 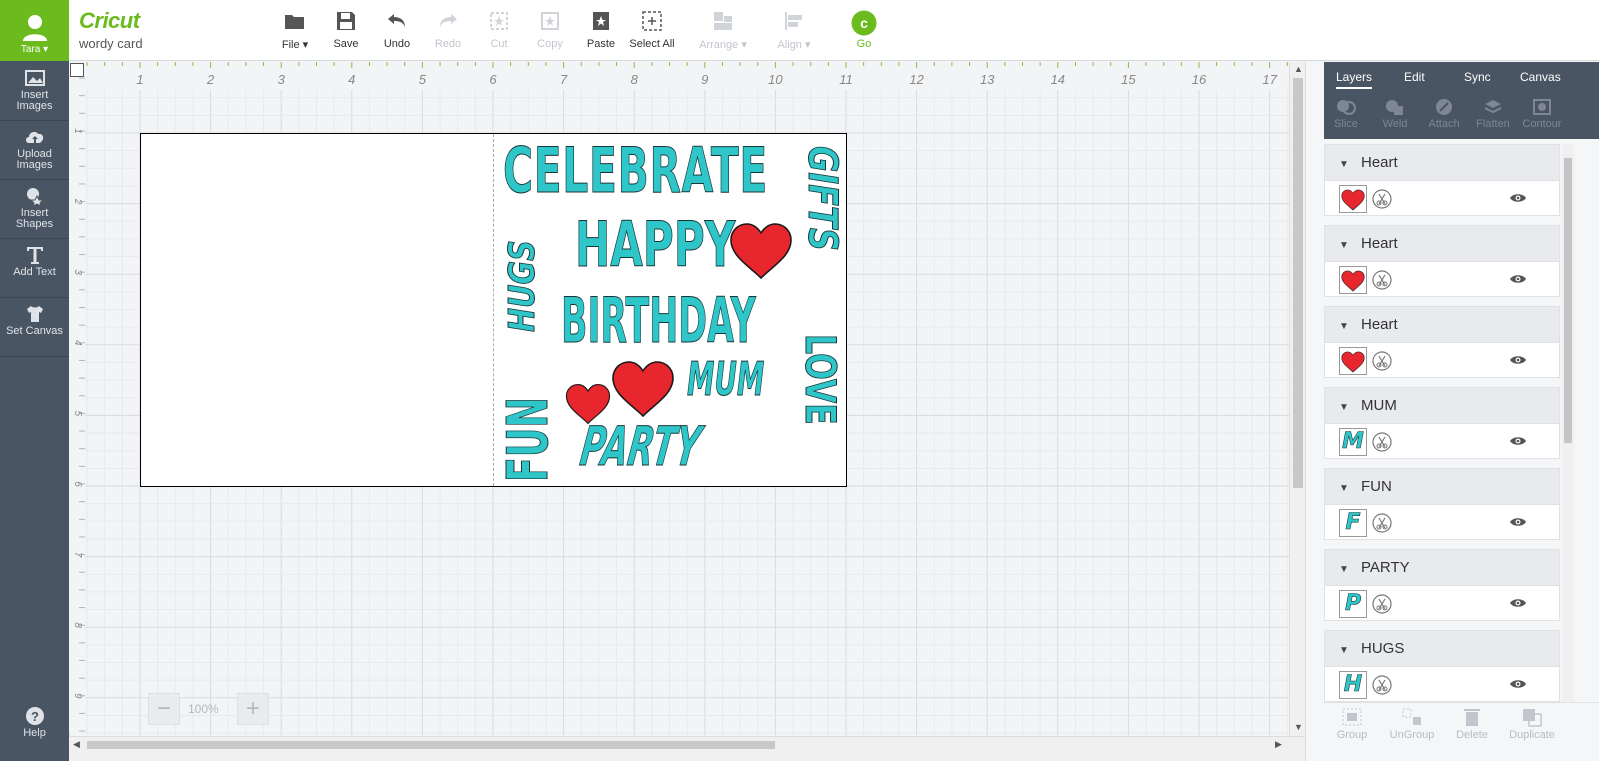 What do you see at coordinates (1542, 114) in the screenshot?
I see `contour-button: Contour` at bounding box center [1542, 114].